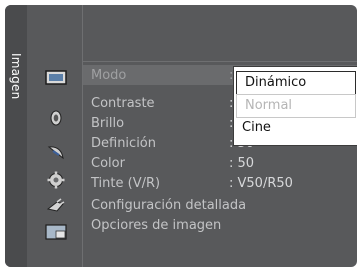  What do you see at coordinates (220, 163) in the screenshot?
I see `menu-item-color: Color : 50` at bounding box center [220, 163].